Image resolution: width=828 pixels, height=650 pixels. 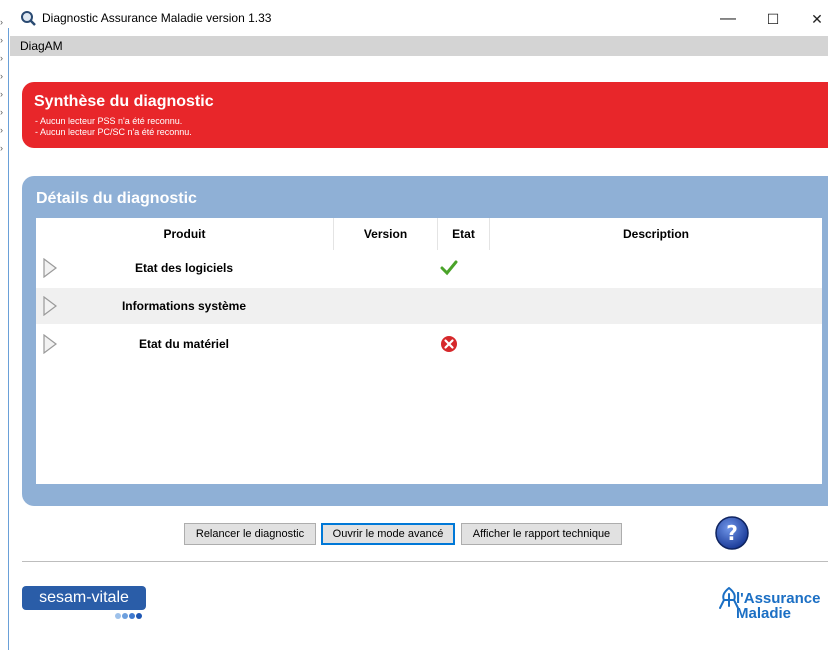 I want to click on sesam-vitale-logo: sesam-vitale, so click(x=84, y=603).